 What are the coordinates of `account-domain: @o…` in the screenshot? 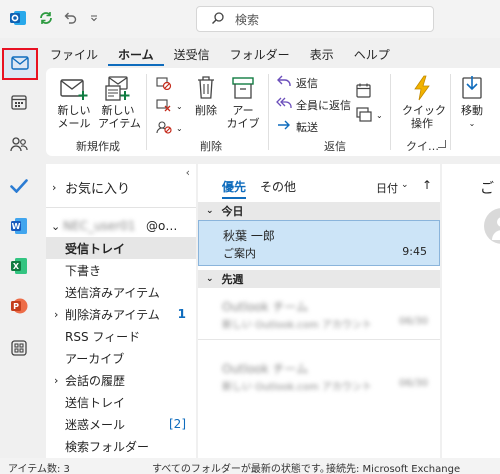 It's located at (162, 226).